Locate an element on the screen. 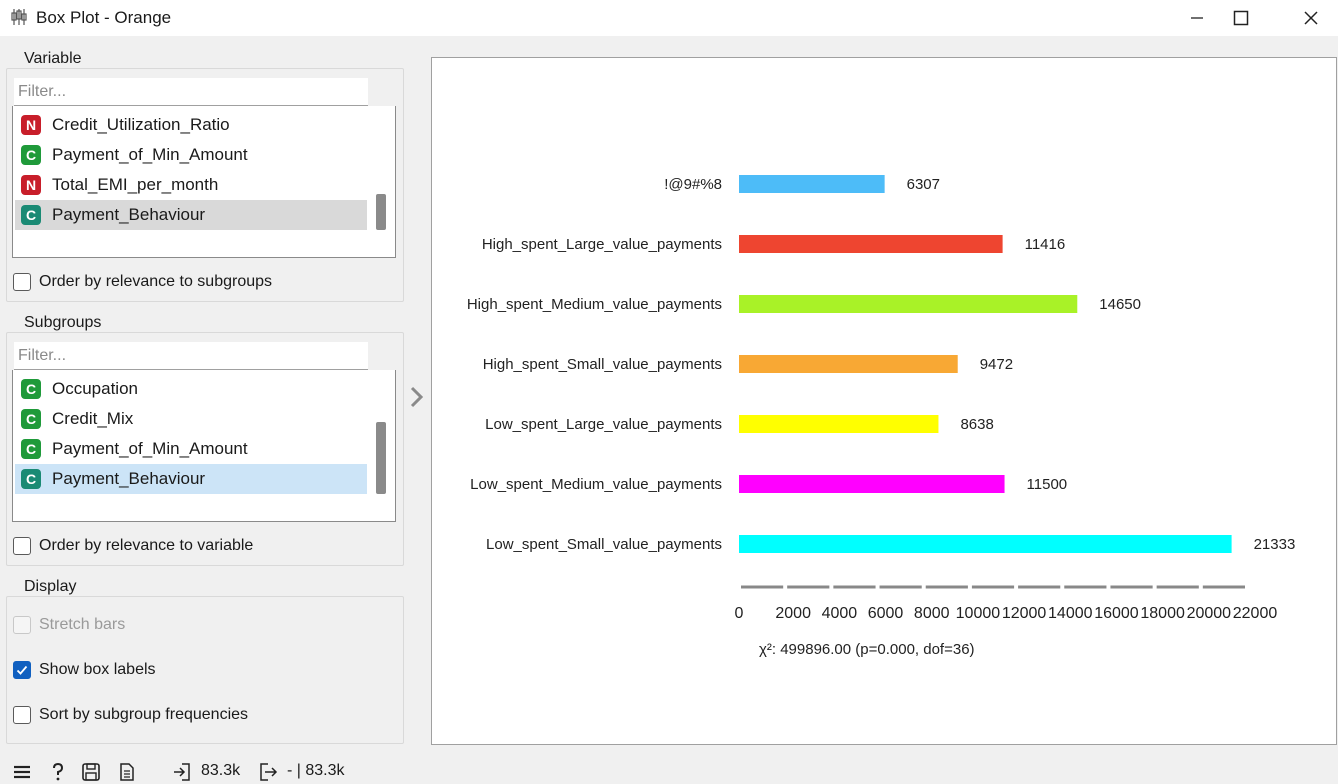 The width and height of the screenshot is (1338, 784). maximize-button is located at coordinates (1241, 18).